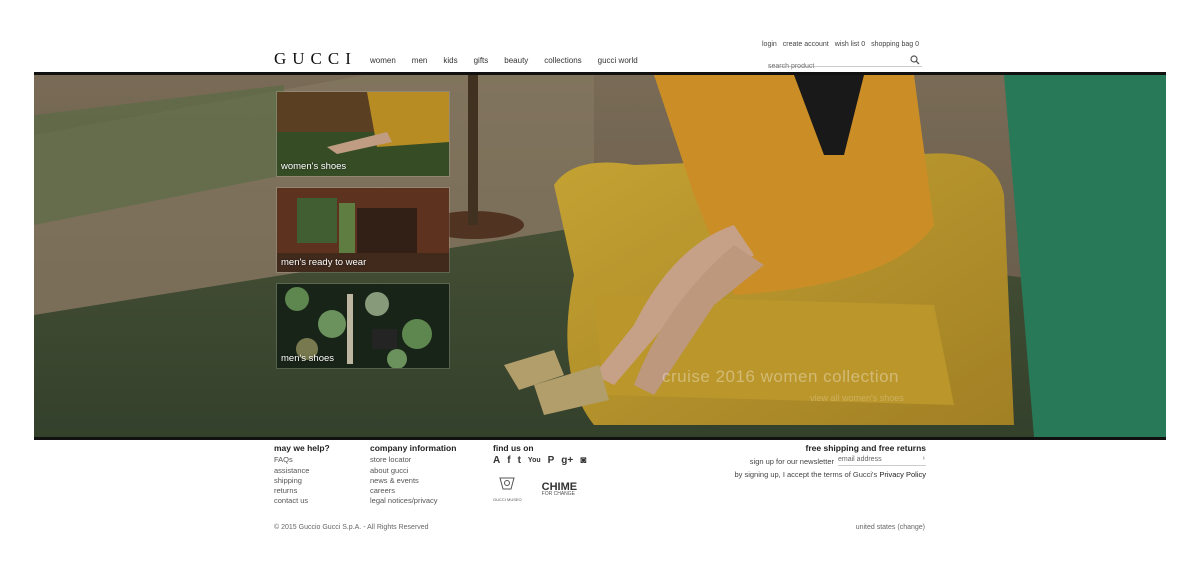 This screenshot has width=1200, height=580. I want to click on shopping-bag-link: shopping bag 0, so click(895, 44).